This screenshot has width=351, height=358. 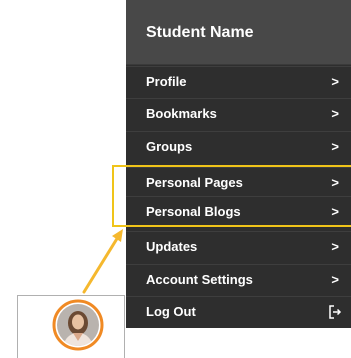 I want to click on menu-item-label: Groups, so click(x=169, y=146).